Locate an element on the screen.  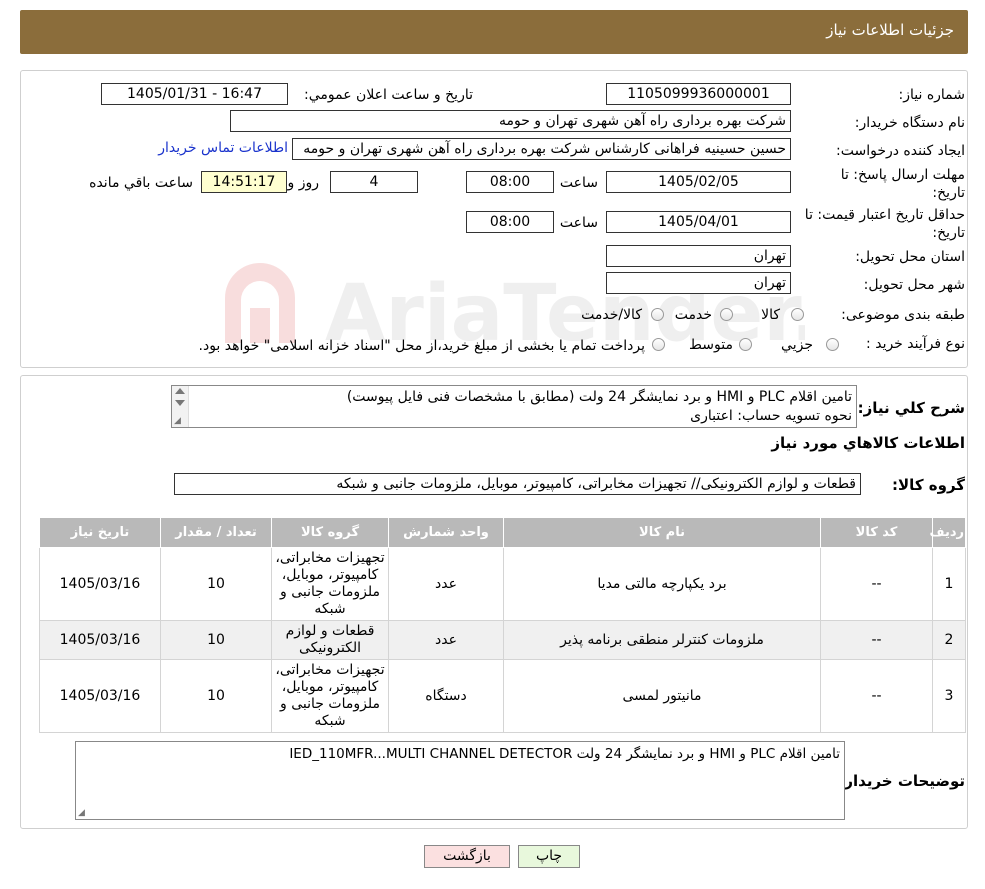
announce-label: تاریخ و ساعت اعلان عمومي: is located at coordinates (388, 95).